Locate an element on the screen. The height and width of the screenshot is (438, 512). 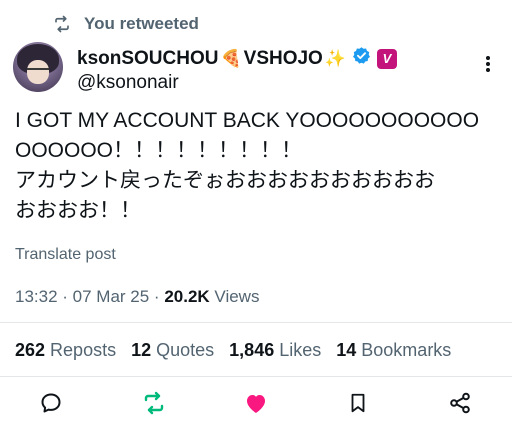
affiliate-badge: V is located at coordinates (387, 58).